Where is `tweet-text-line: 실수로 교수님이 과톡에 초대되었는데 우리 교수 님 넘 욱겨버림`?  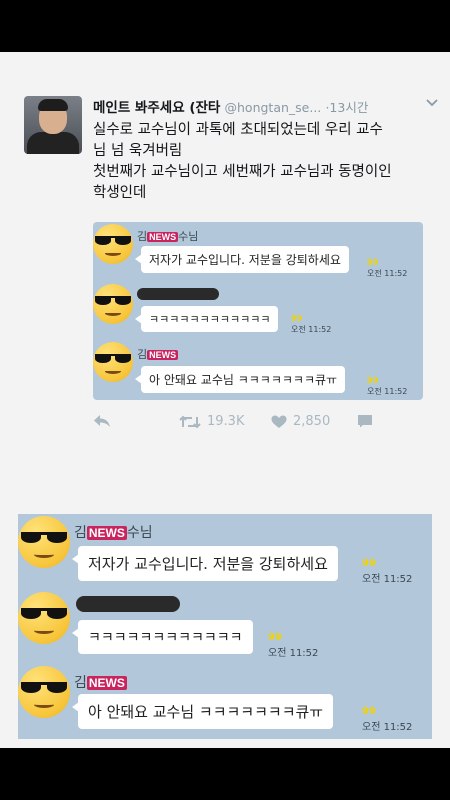
tweet-text-line: 실수로 교수님이 과톡에 초대되었는데 우리 교수 님 넘 욱겨버림 is located at coordinates (238, 140).